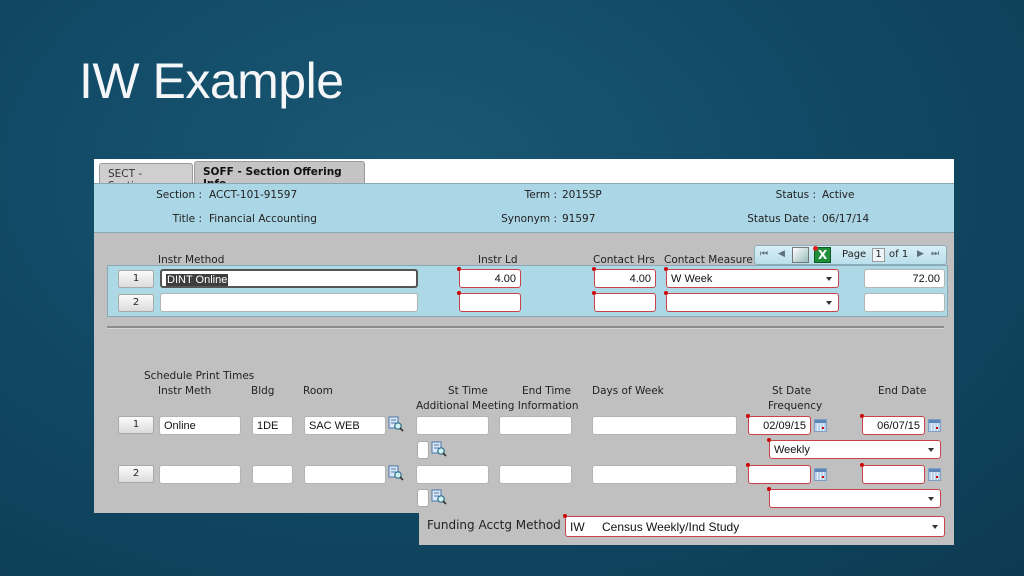 Image resolution: width=1024 pixels, height=576 pixels. What do you see at coordinates (546, 391) in the screenshot?
I see `col-end-time: End Time` at bounding box center [546, 391].